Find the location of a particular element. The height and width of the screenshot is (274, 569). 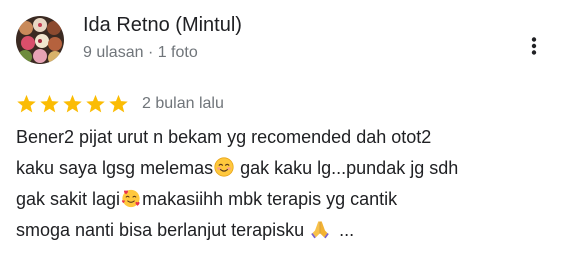

star-rating is located at coordinates (72, 104).